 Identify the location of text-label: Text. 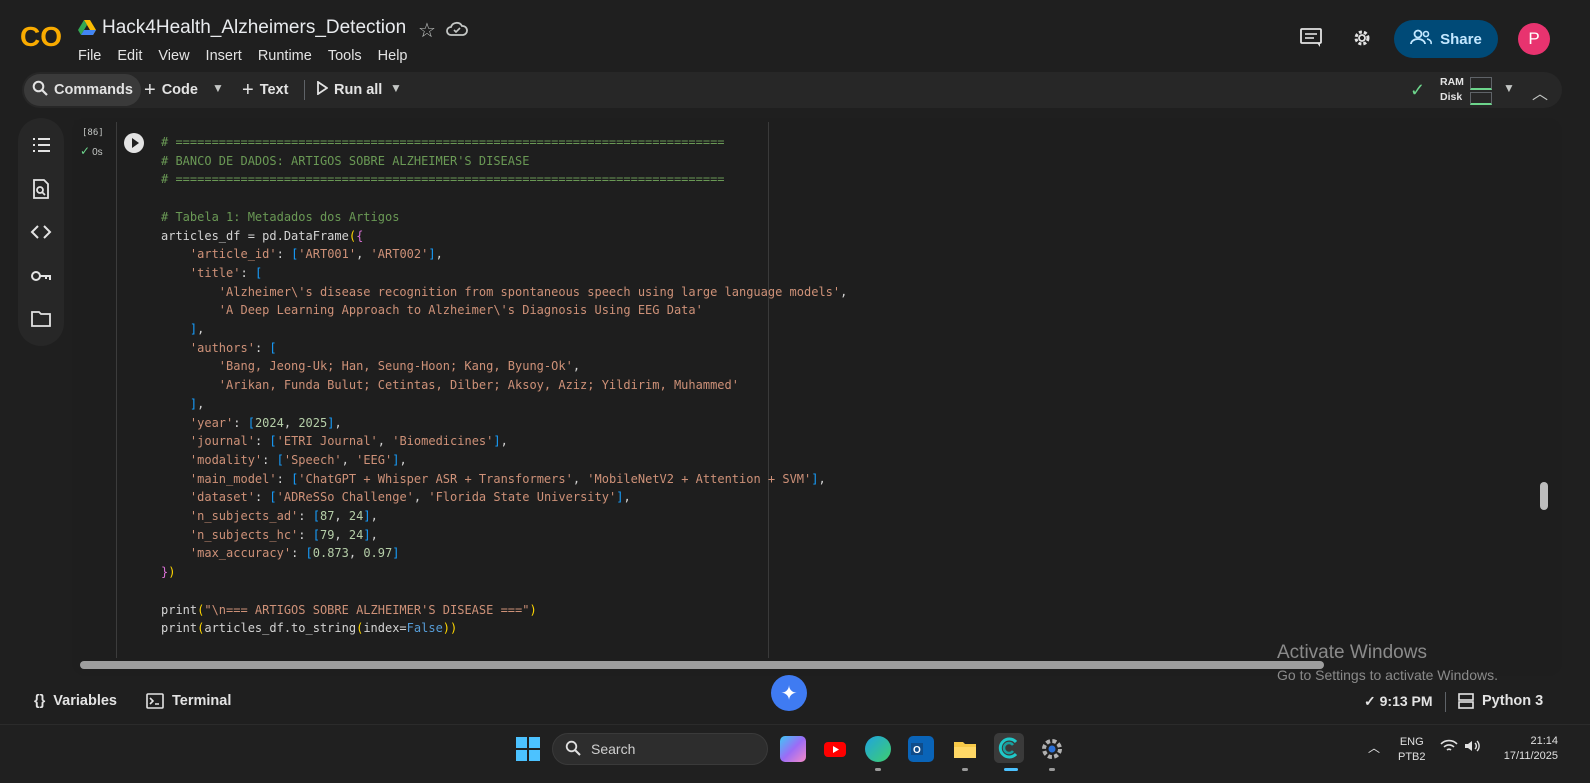
(274, 90).